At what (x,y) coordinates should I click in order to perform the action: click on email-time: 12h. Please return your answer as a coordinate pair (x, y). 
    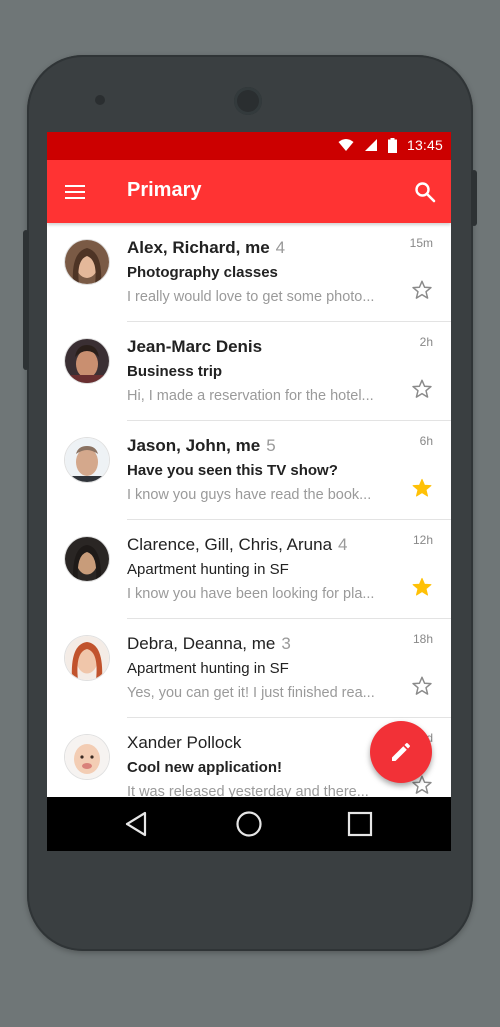
    Looking at the image, I should click on (422, 540).